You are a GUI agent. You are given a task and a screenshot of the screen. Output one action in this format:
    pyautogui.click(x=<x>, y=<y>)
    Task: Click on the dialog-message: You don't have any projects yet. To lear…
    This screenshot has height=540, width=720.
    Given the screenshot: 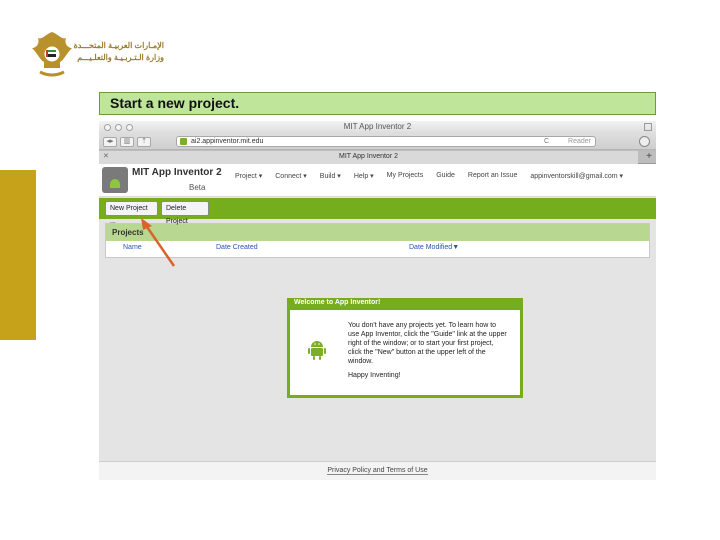 What is the action you would take?
    pyautogui.click(x=427, y=343)
    